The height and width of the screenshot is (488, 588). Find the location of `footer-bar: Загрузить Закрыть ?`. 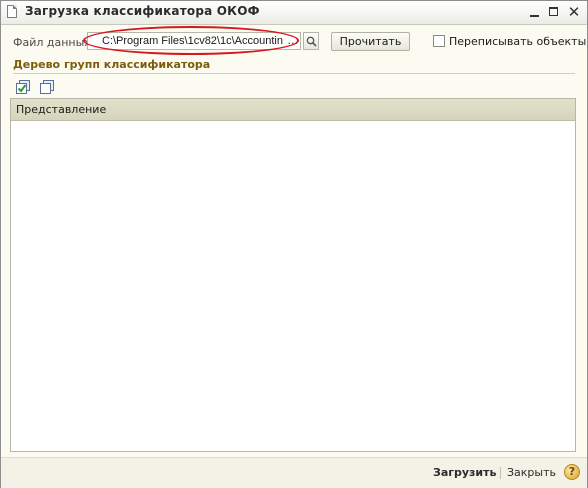

footer-bar: Загрузить Закрыть ? is located at coordinates (294, 472).